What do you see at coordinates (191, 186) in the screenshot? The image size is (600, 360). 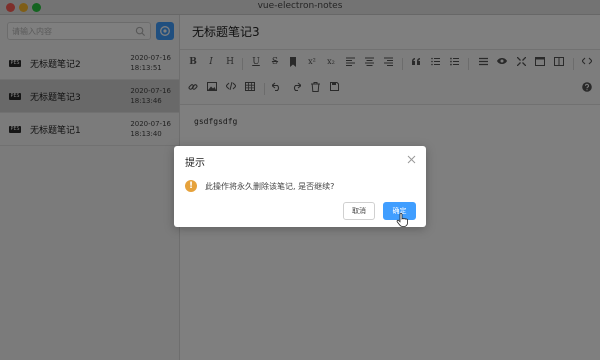 I see `warning-icon: !` at bounding box center [191, 186].